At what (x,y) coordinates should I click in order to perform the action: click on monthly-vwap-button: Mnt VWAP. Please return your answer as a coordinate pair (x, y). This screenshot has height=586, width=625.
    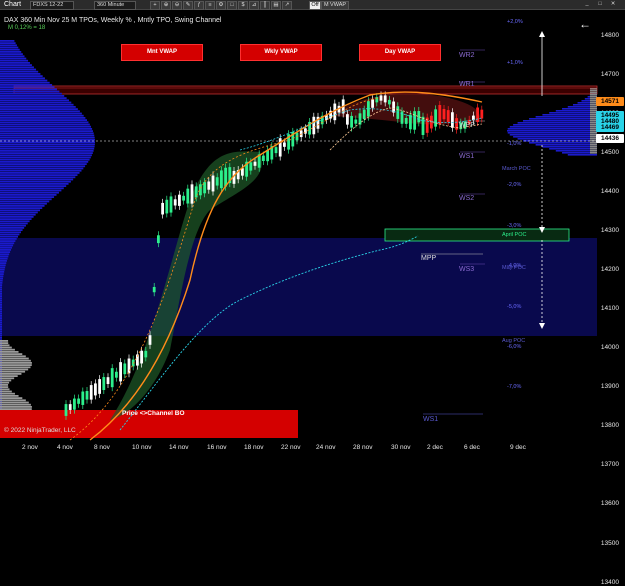
    Looking at the image, I should click on (162, 52).